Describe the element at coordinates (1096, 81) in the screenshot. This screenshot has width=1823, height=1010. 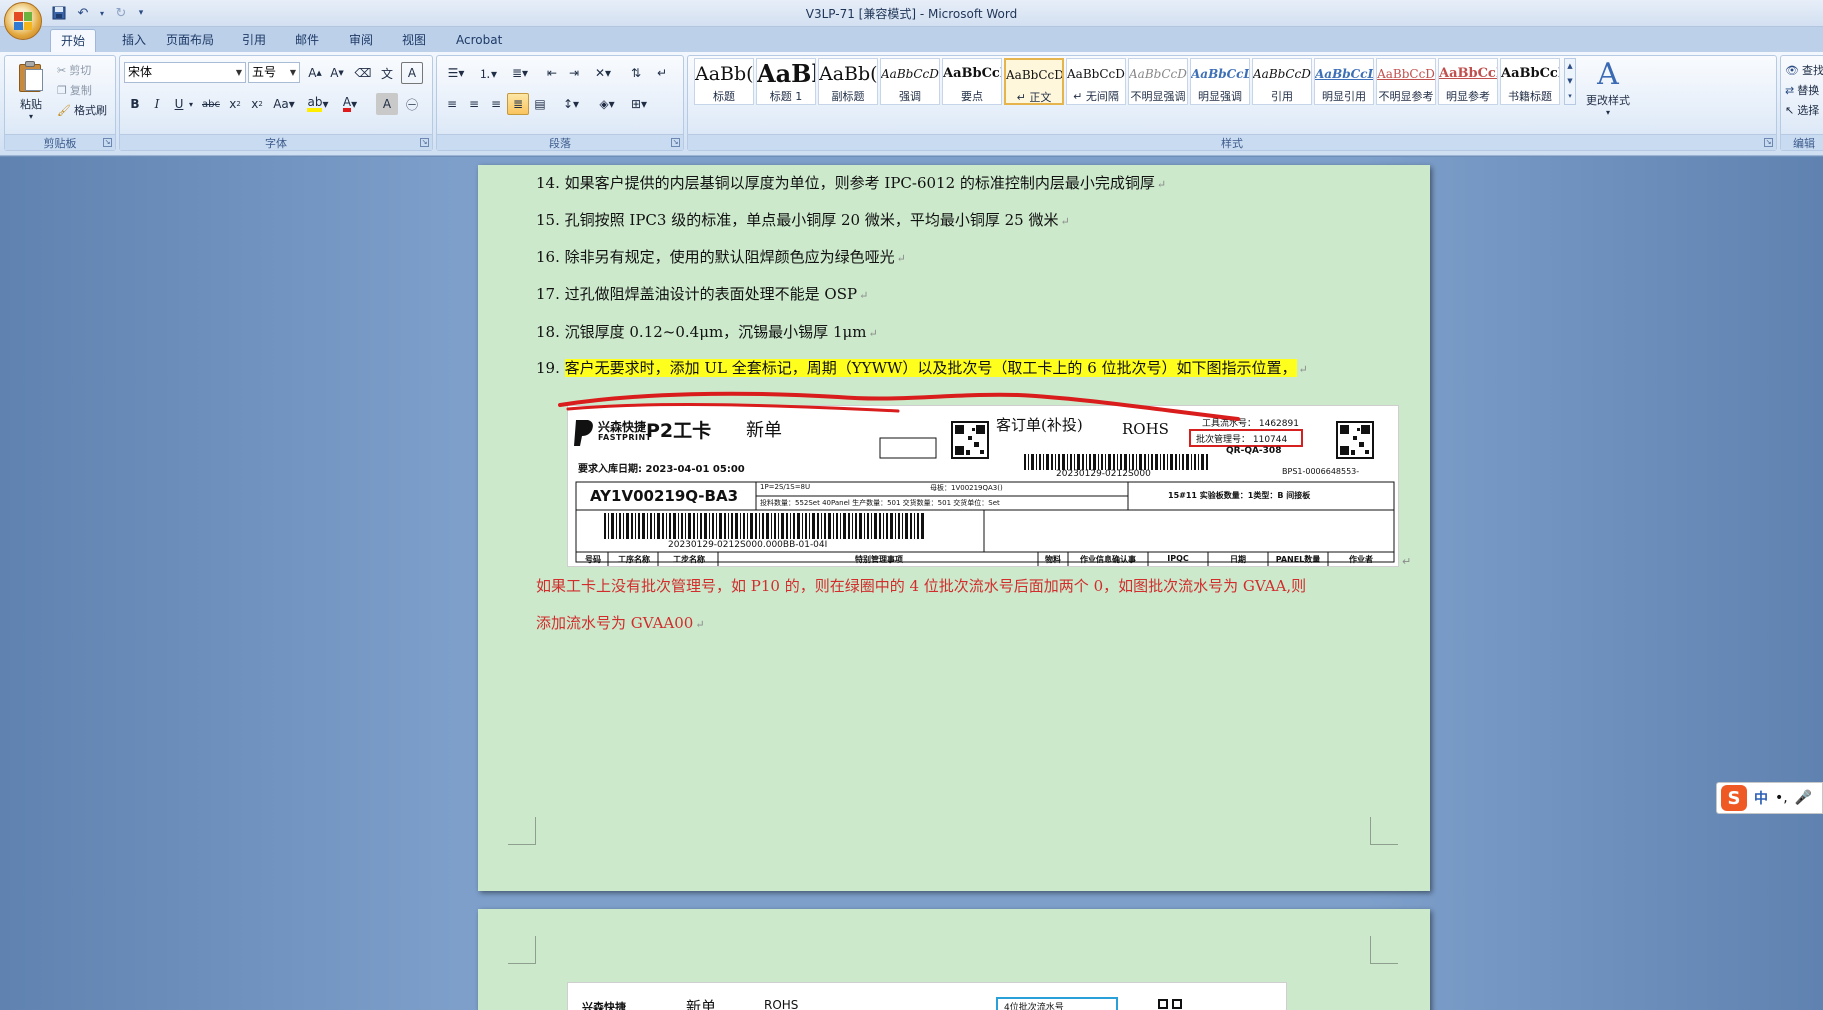
I see `style-no-spacing: AaBbCcDd ↵ 无间隔` at that location.